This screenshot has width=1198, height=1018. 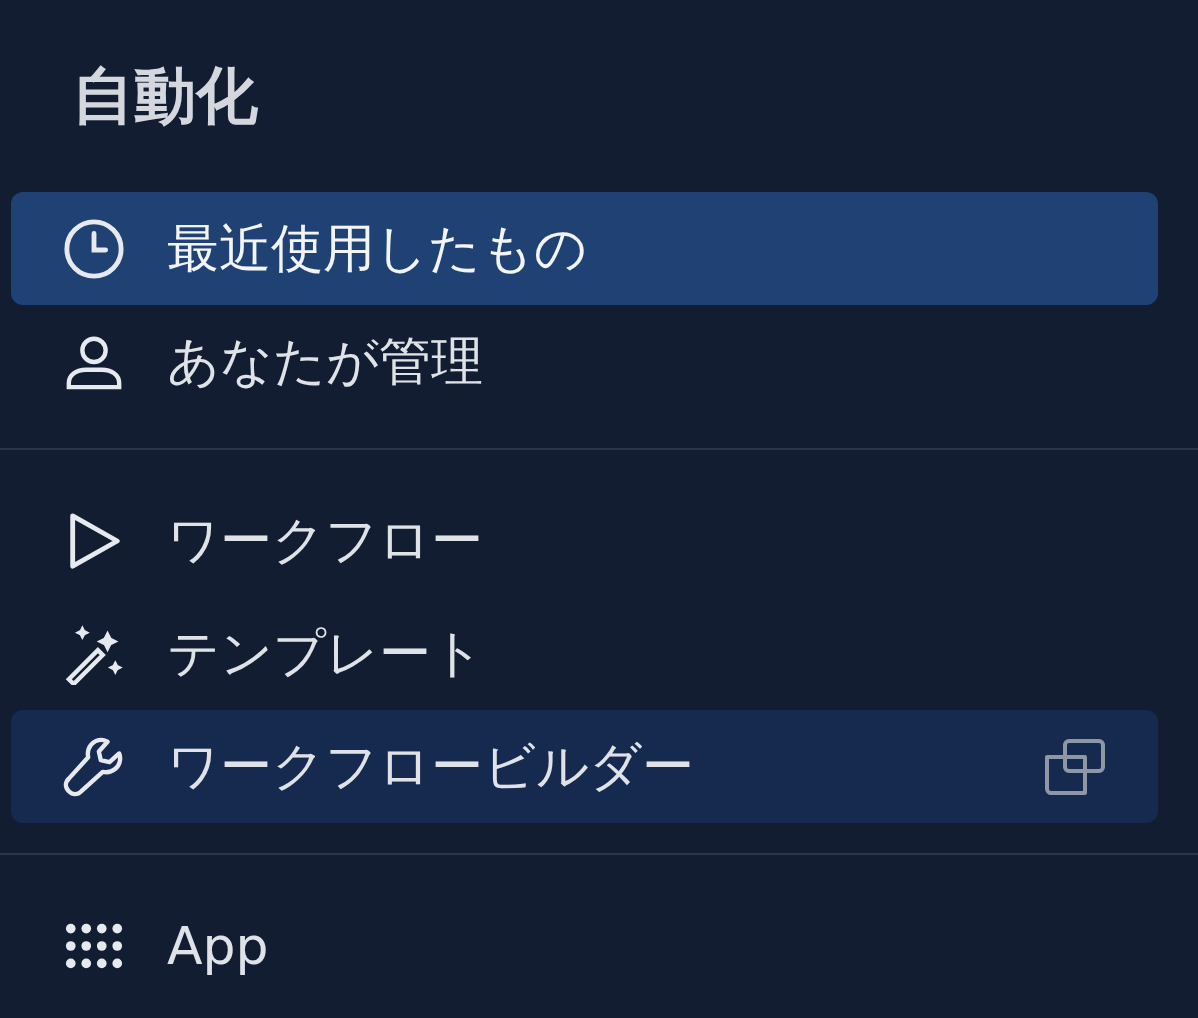 What do you see at coordinates (165, 96) in the screenshot?
I see `sidebar-title: 自動化` at bounding box center [165, 96].